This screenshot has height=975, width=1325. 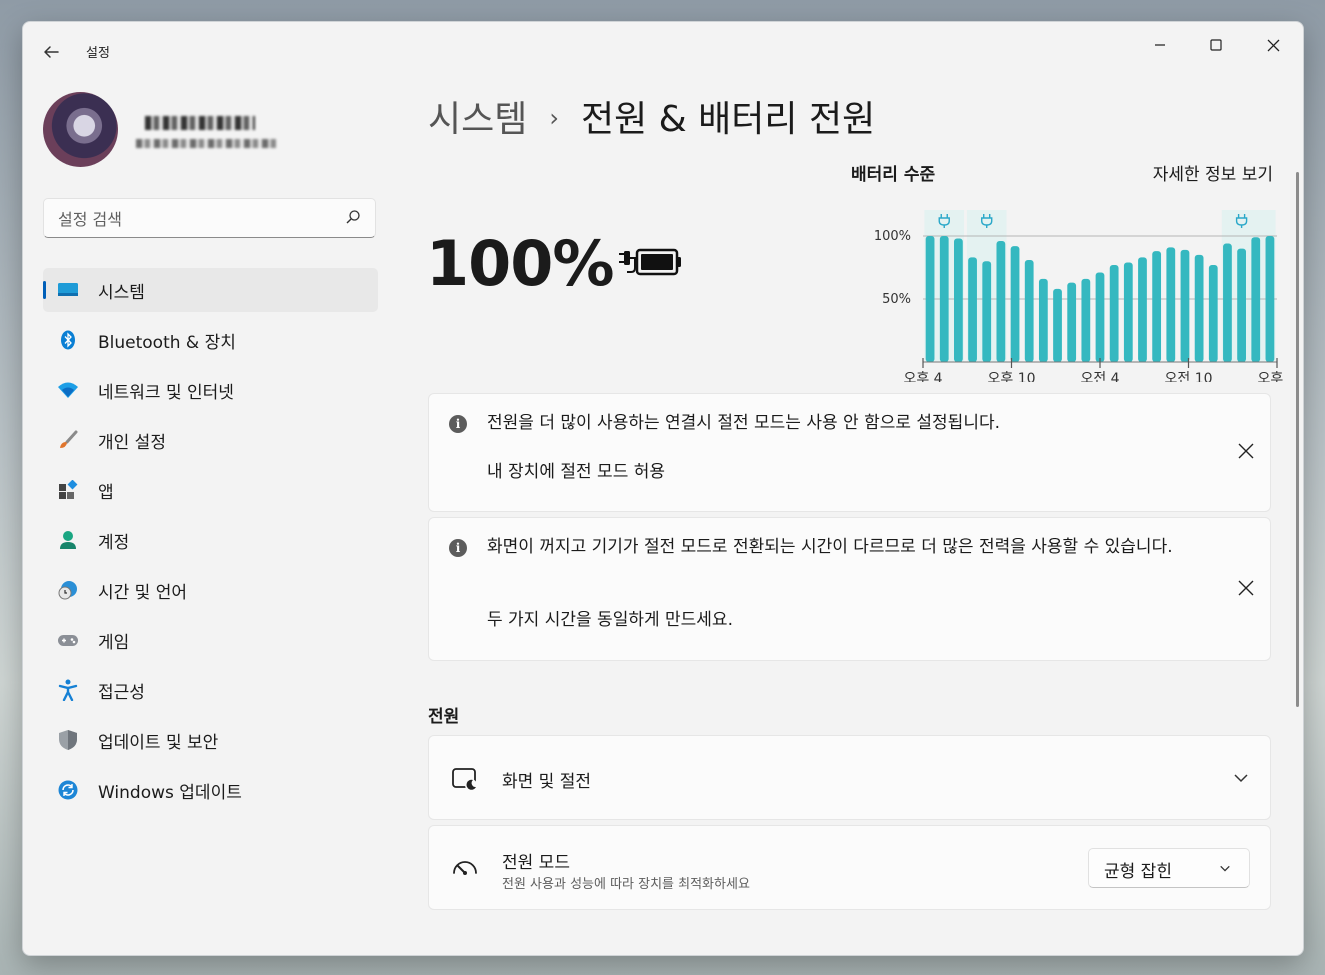 I want to click on sidebar-item-update-security: 업데이트 및 보안, so click(x=210, y=740).